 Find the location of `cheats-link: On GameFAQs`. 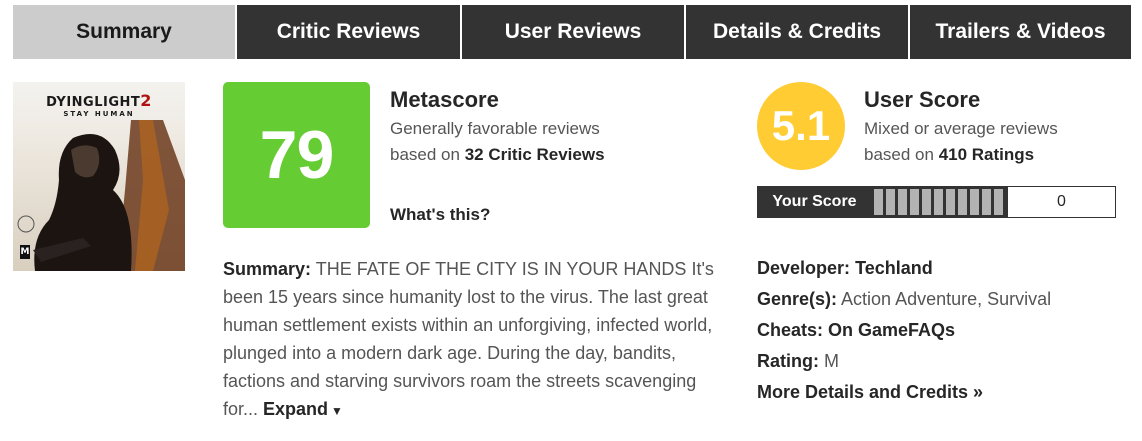

cheats-link: On GameFAQs is located at coordinates (891, 330).